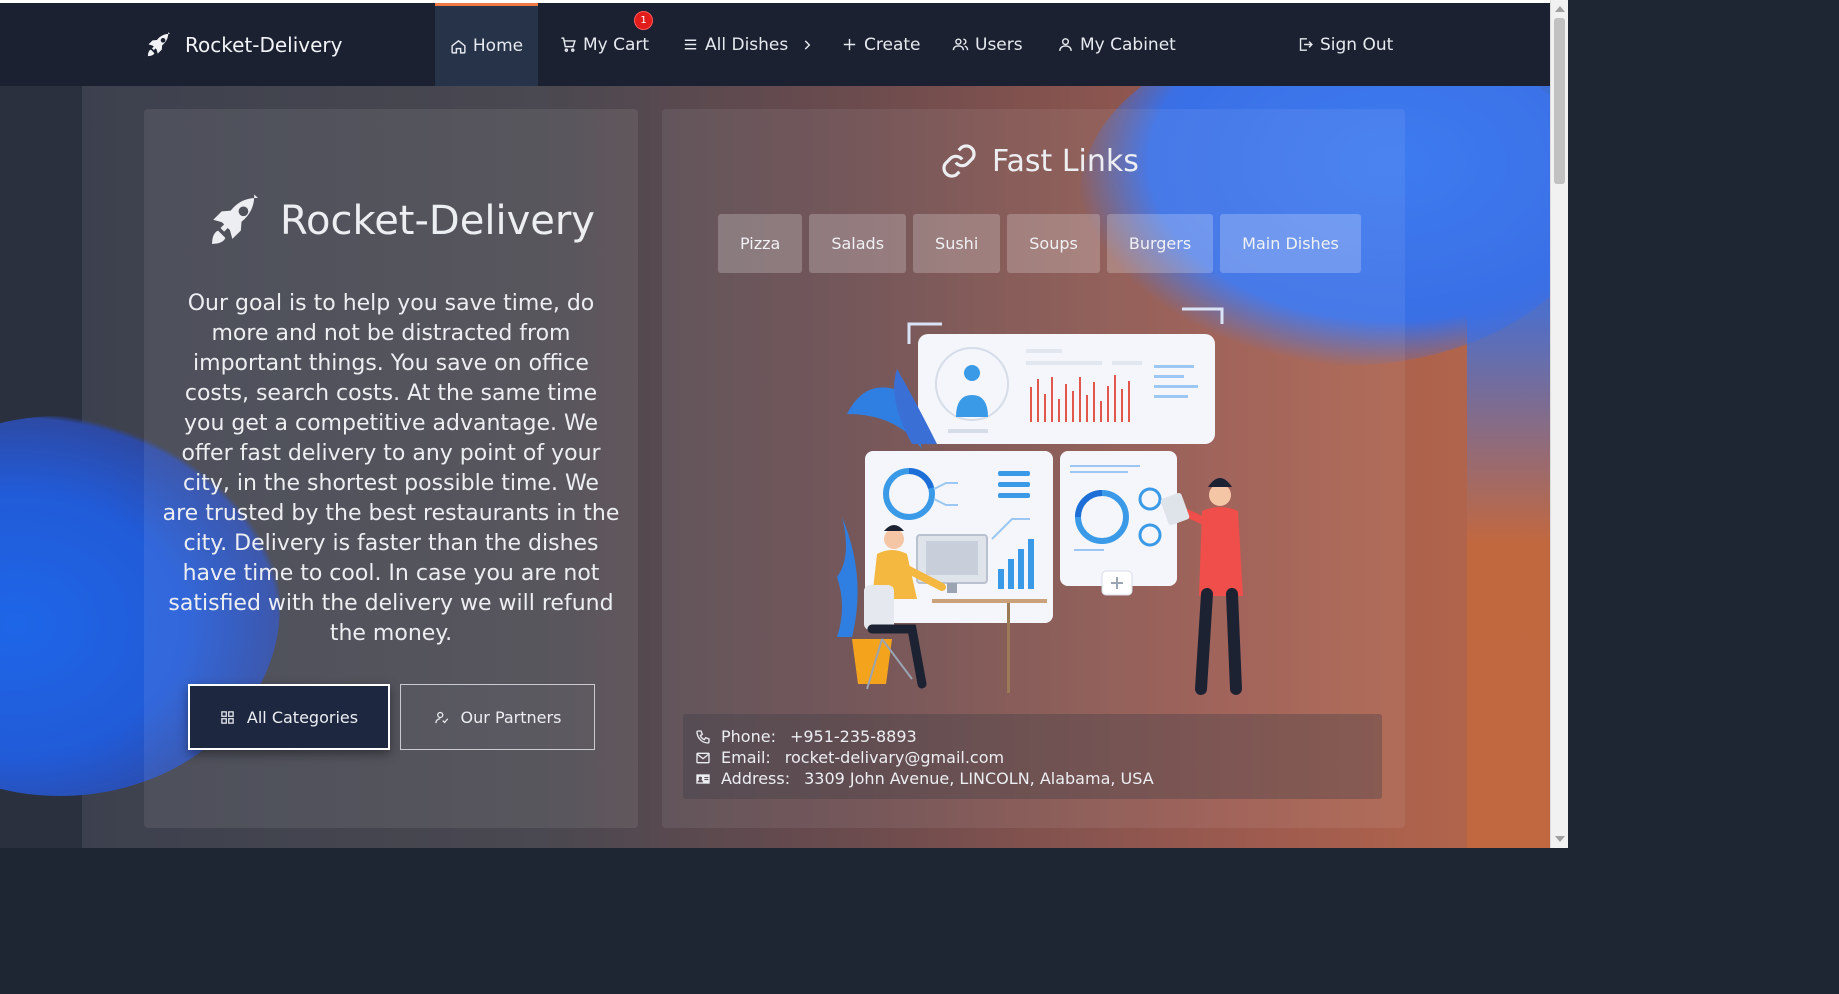 Image resolution: width=1839 pixels, height=994 pixels. I want to click on nav-home: Home, so click(486, 44).